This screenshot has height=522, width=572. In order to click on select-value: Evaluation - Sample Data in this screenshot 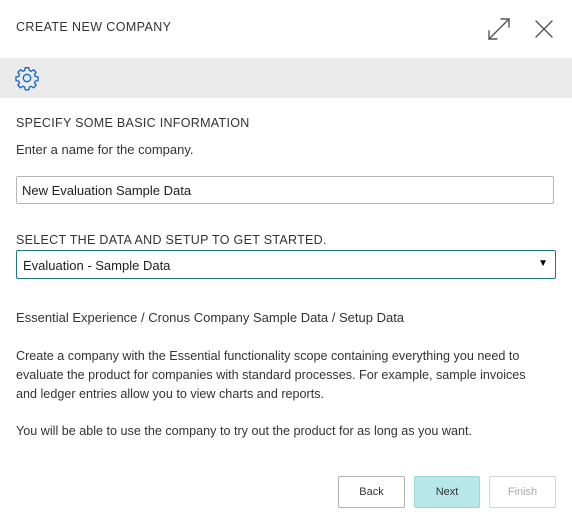, I will do `click(97, 265)`.